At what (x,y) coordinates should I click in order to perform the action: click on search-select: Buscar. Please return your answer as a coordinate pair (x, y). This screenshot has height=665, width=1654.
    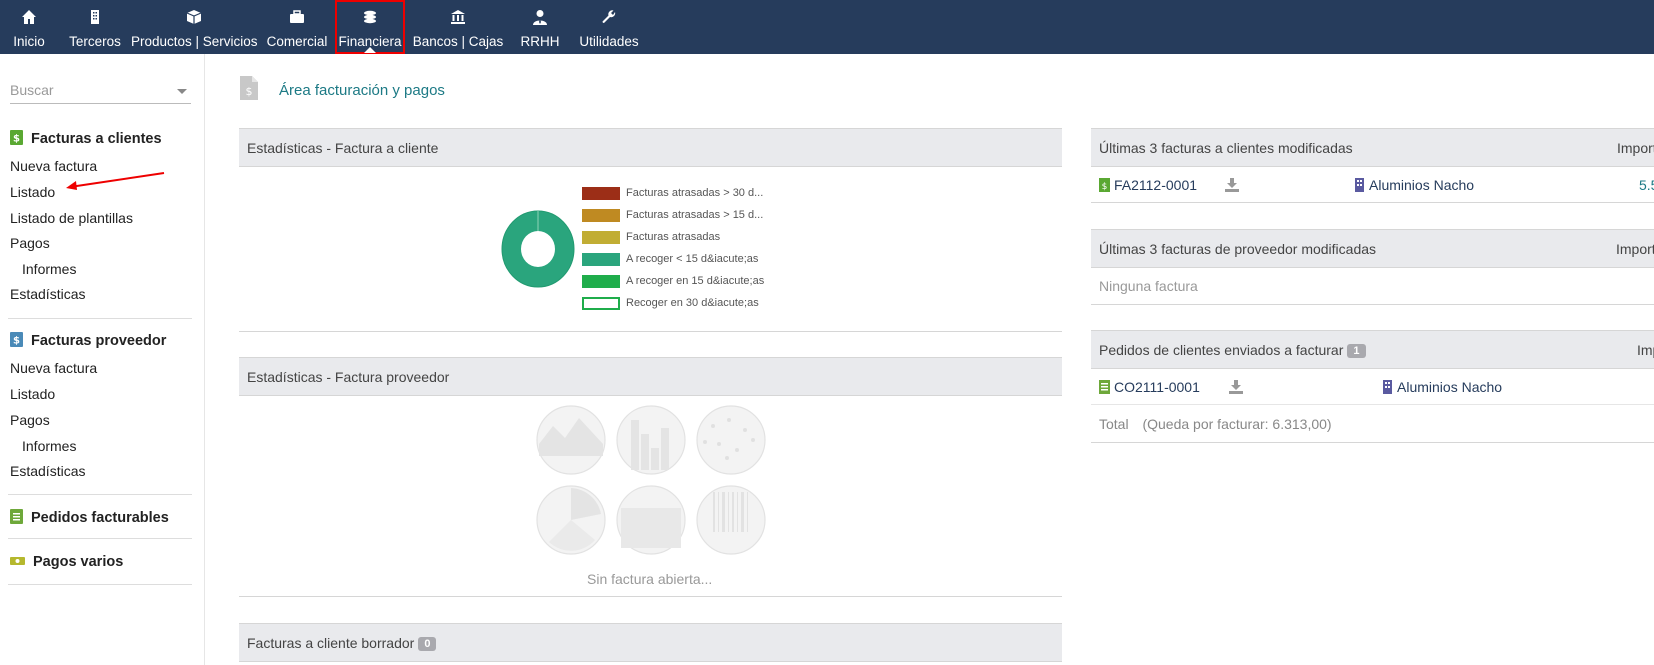
    Looking at the image, I should click on (100, 92).